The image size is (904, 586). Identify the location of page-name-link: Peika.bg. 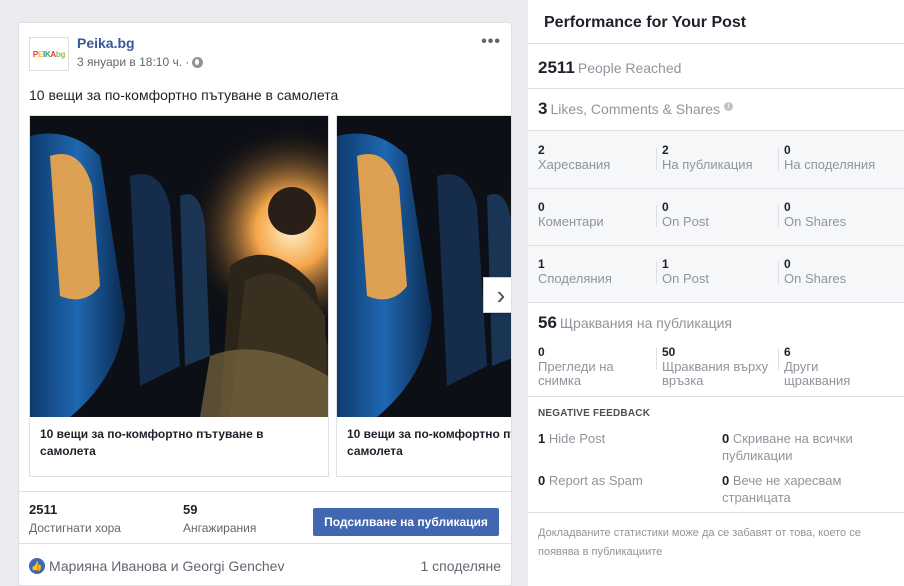
(106, 43).